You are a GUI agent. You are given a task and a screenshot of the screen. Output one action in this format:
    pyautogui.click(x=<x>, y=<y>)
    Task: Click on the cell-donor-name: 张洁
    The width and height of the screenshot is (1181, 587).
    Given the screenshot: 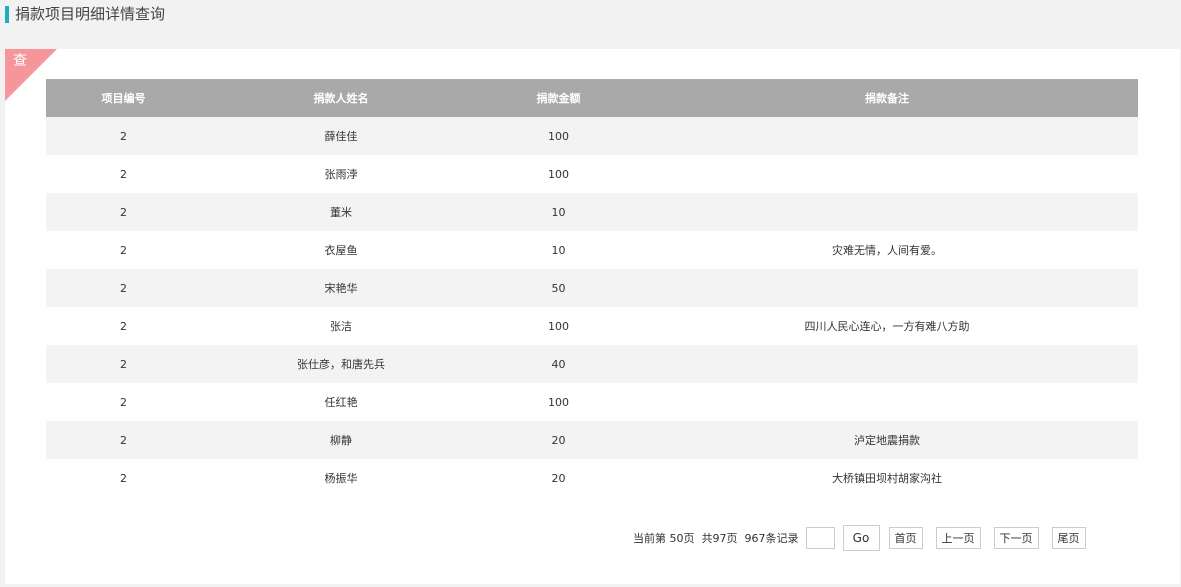 What is the action you would take?
    pyautogui.click(x=341, y=326)
    